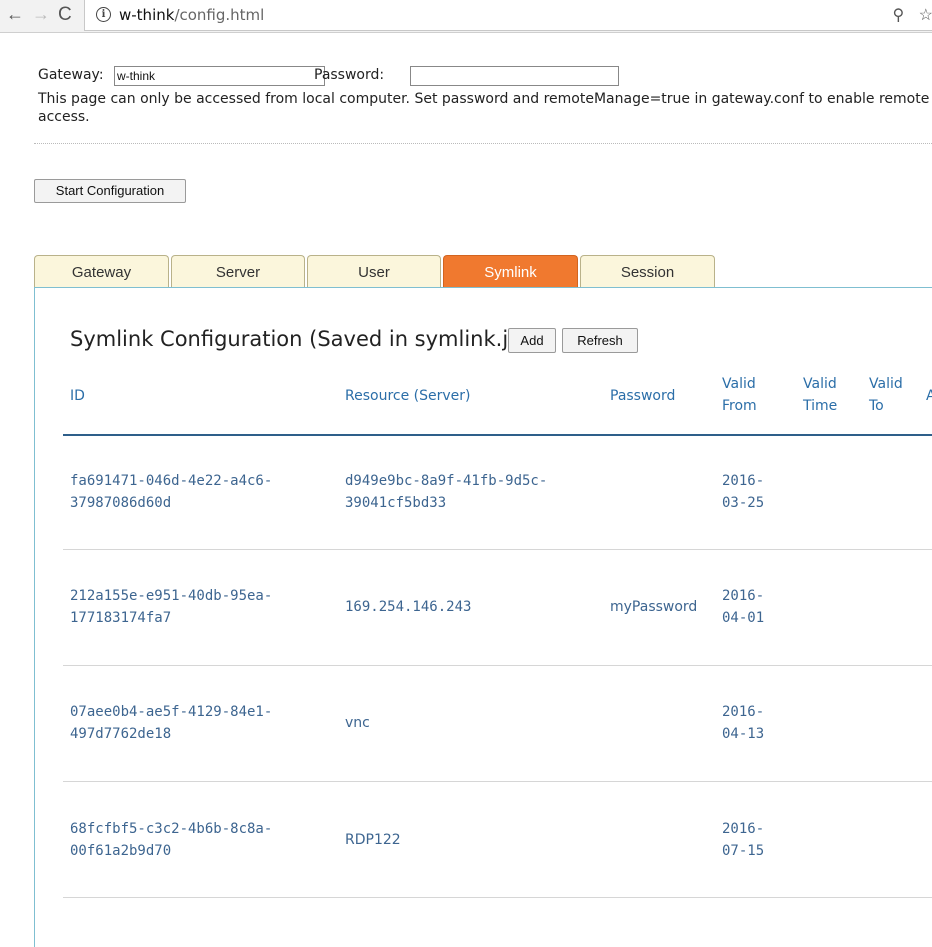  Describe the element at coordinates (408, 607) in the screenshot. I see `cell-resource: 169.254.146.243` at that location.